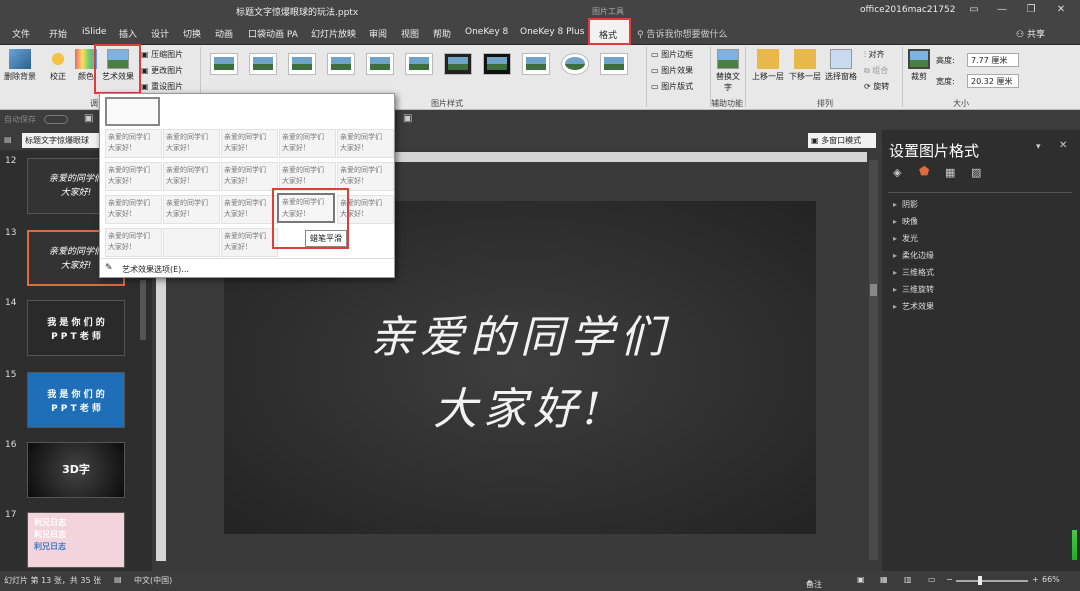 This screenshot has width=1080, height=591. What do you see at coordinates (672, 54) in the screenshot?
I see `picture-border-button: ▭ 图片边框` at bounding box center [672, 54].